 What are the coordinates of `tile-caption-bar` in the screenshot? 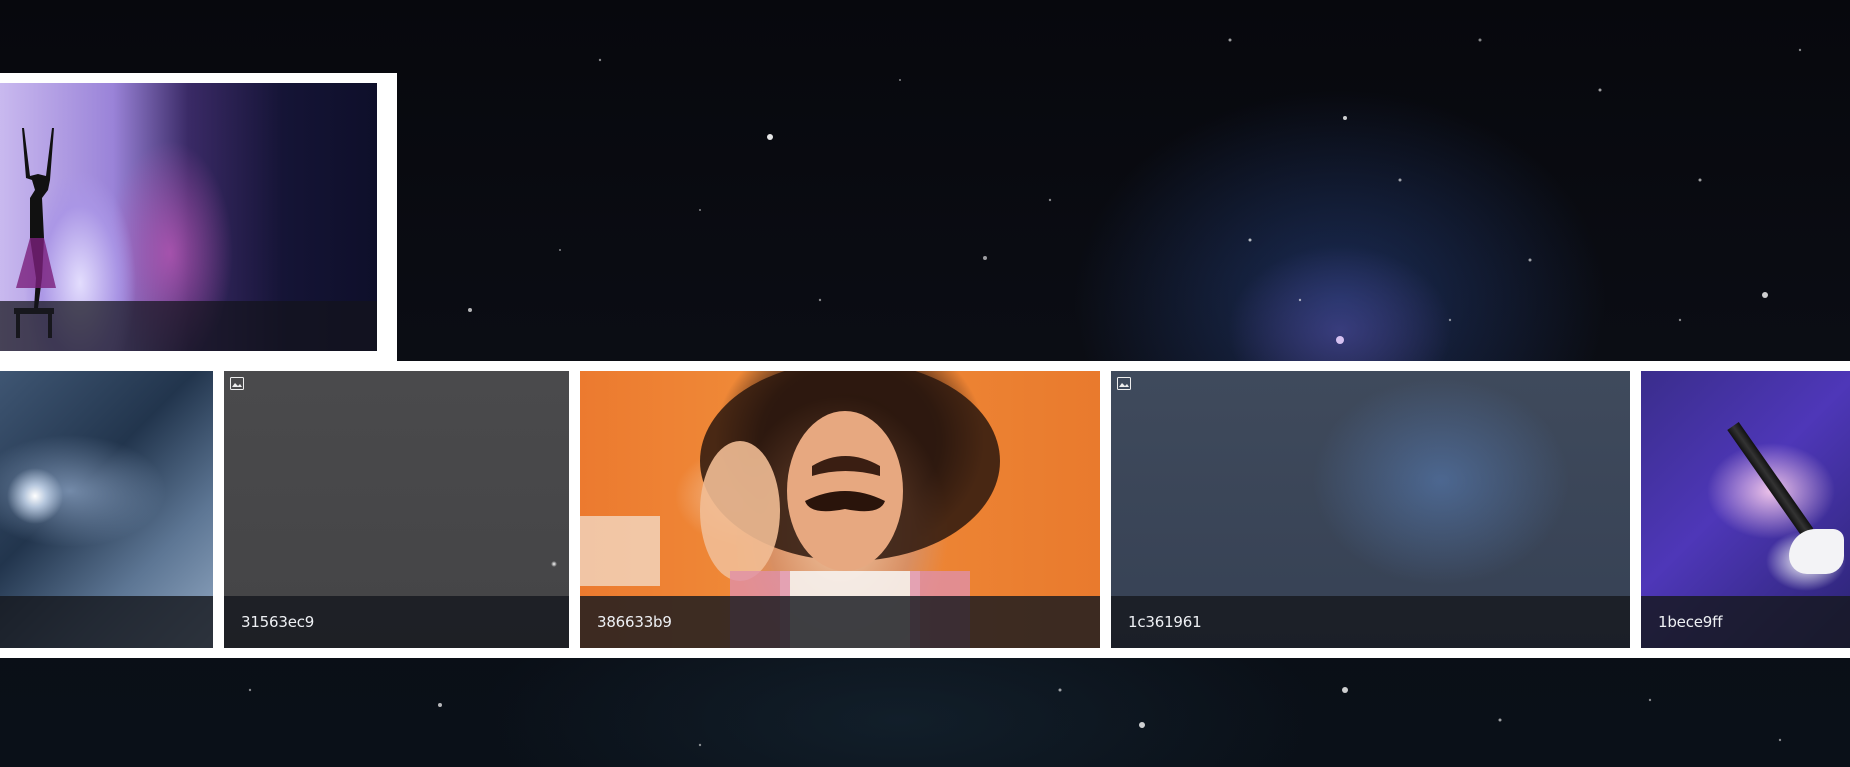 It's located at (106, 622).